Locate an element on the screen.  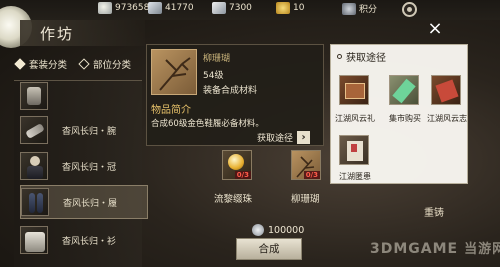
coral-branch-icon is located at coordinates (174, 72).